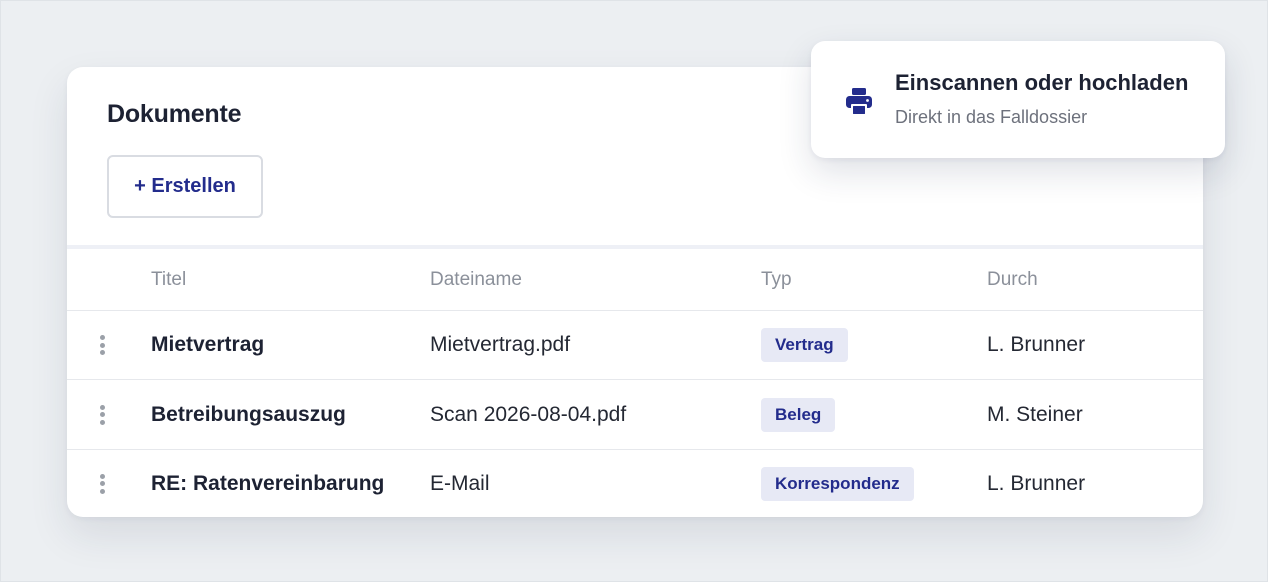 This screenshot has width=1268, height=582. What do you see at coordinates (991, 117) in the screenshot?
I see `popover-subtitle: Direkt in das Falldossier` at bounding box center [991, 117].